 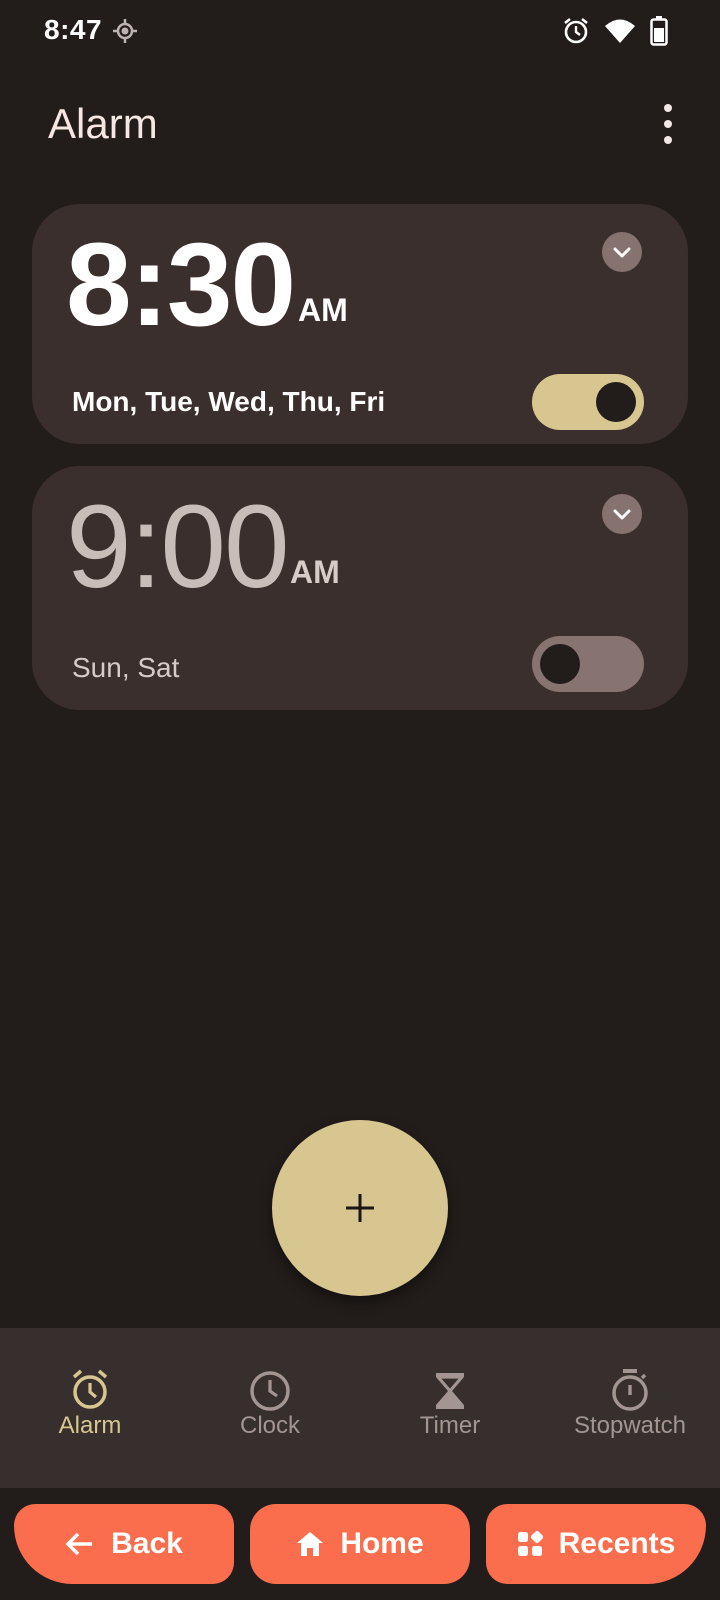 I want to click on nav-item-timer: Timer, so click(x=450, y=1404).